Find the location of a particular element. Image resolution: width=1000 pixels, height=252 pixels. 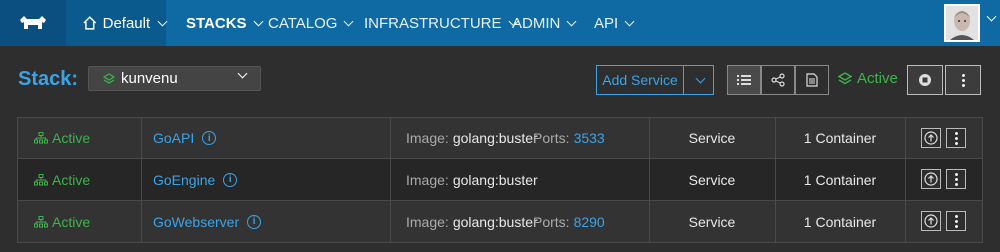

nav-api-label: API is located at coordinates (606, 23).